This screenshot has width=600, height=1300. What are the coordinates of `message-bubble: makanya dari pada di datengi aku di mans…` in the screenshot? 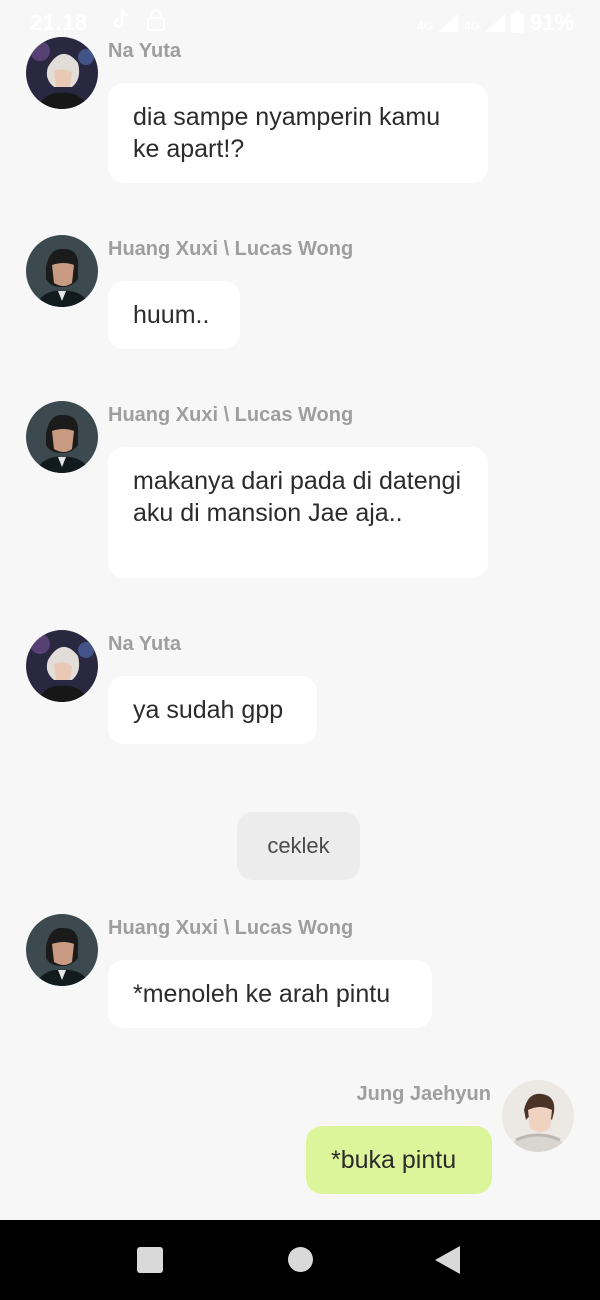 It's located at (298, 512).